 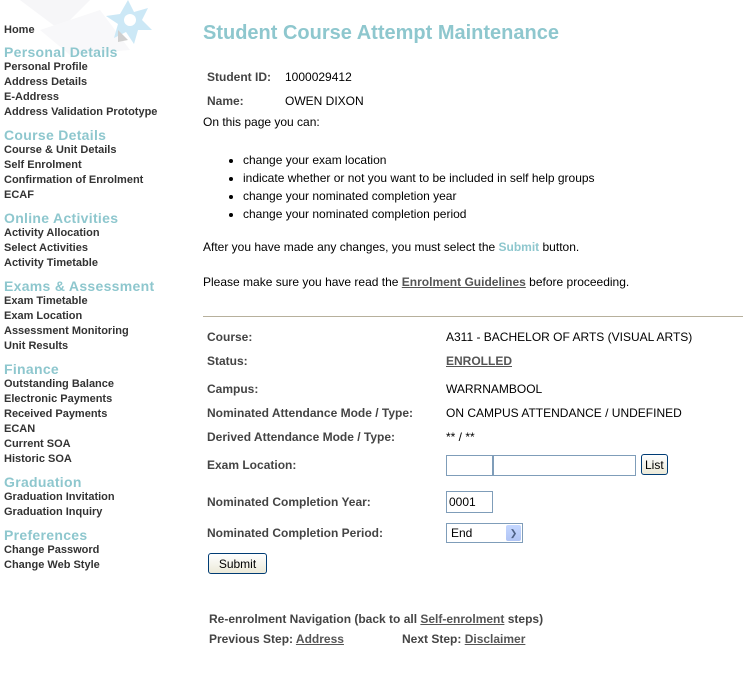 I want to click on status-link: ENROLLED, so click(x=479, y=361).